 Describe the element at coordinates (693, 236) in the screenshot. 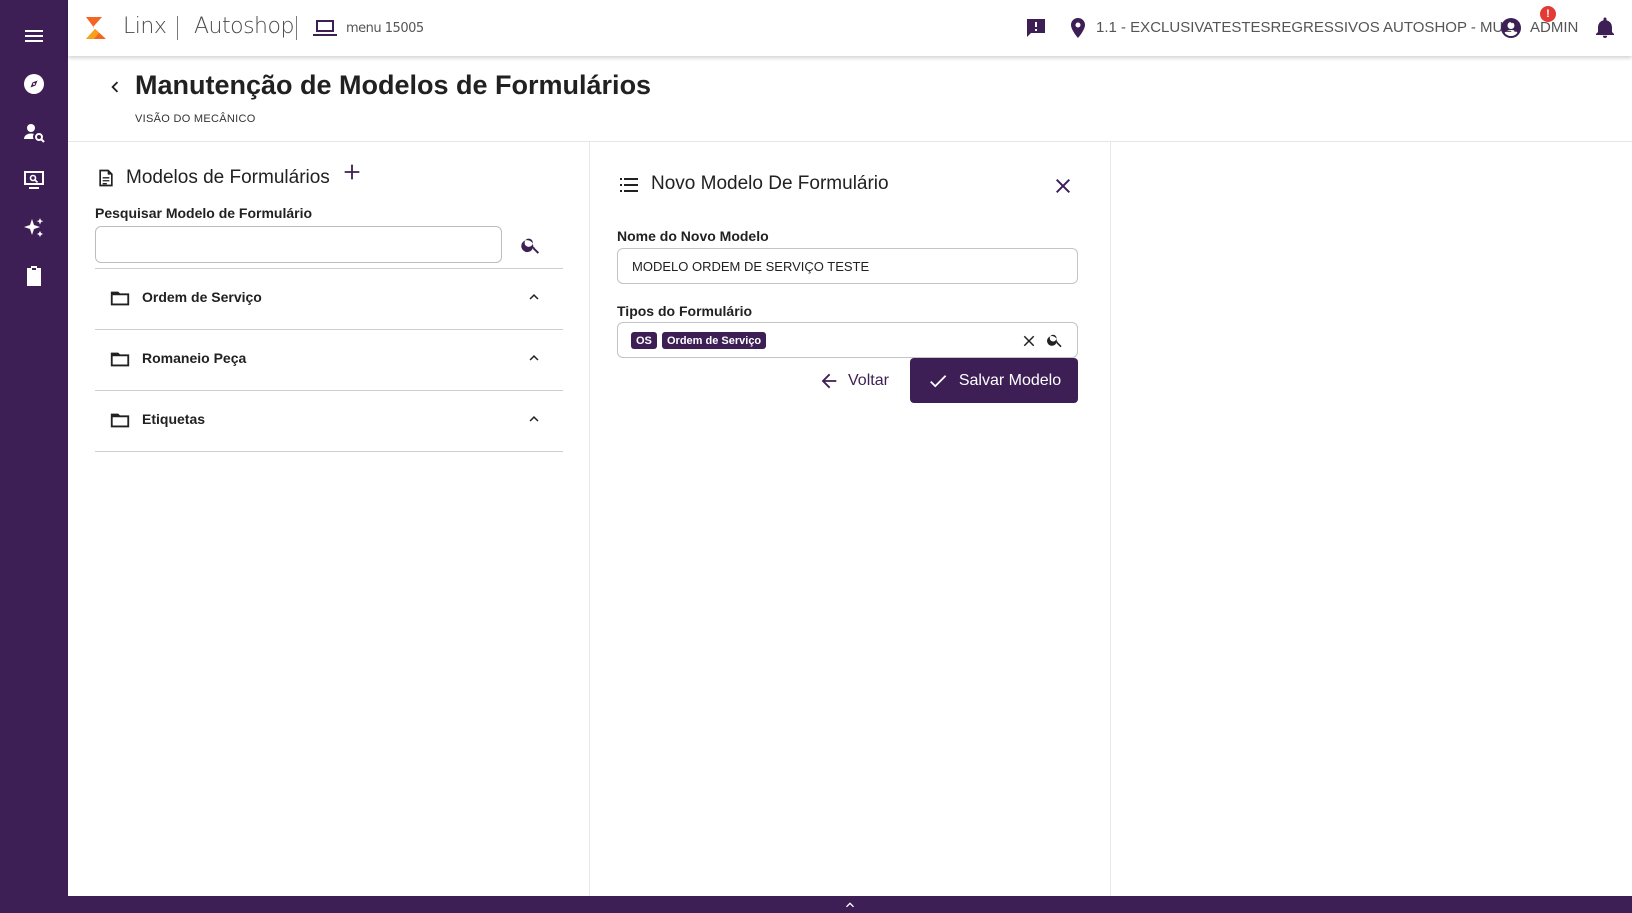

I see `name-label: Nome do Novo Modelo` at that location.